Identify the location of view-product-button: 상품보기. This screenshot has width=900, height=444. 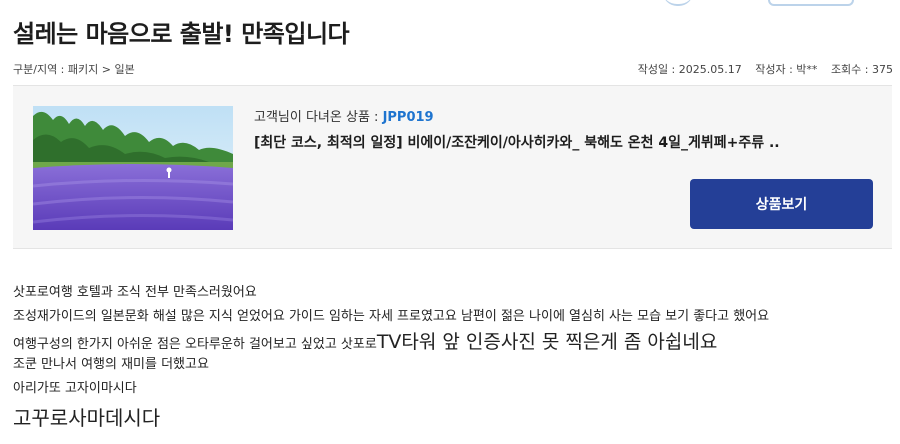
(781, 204).